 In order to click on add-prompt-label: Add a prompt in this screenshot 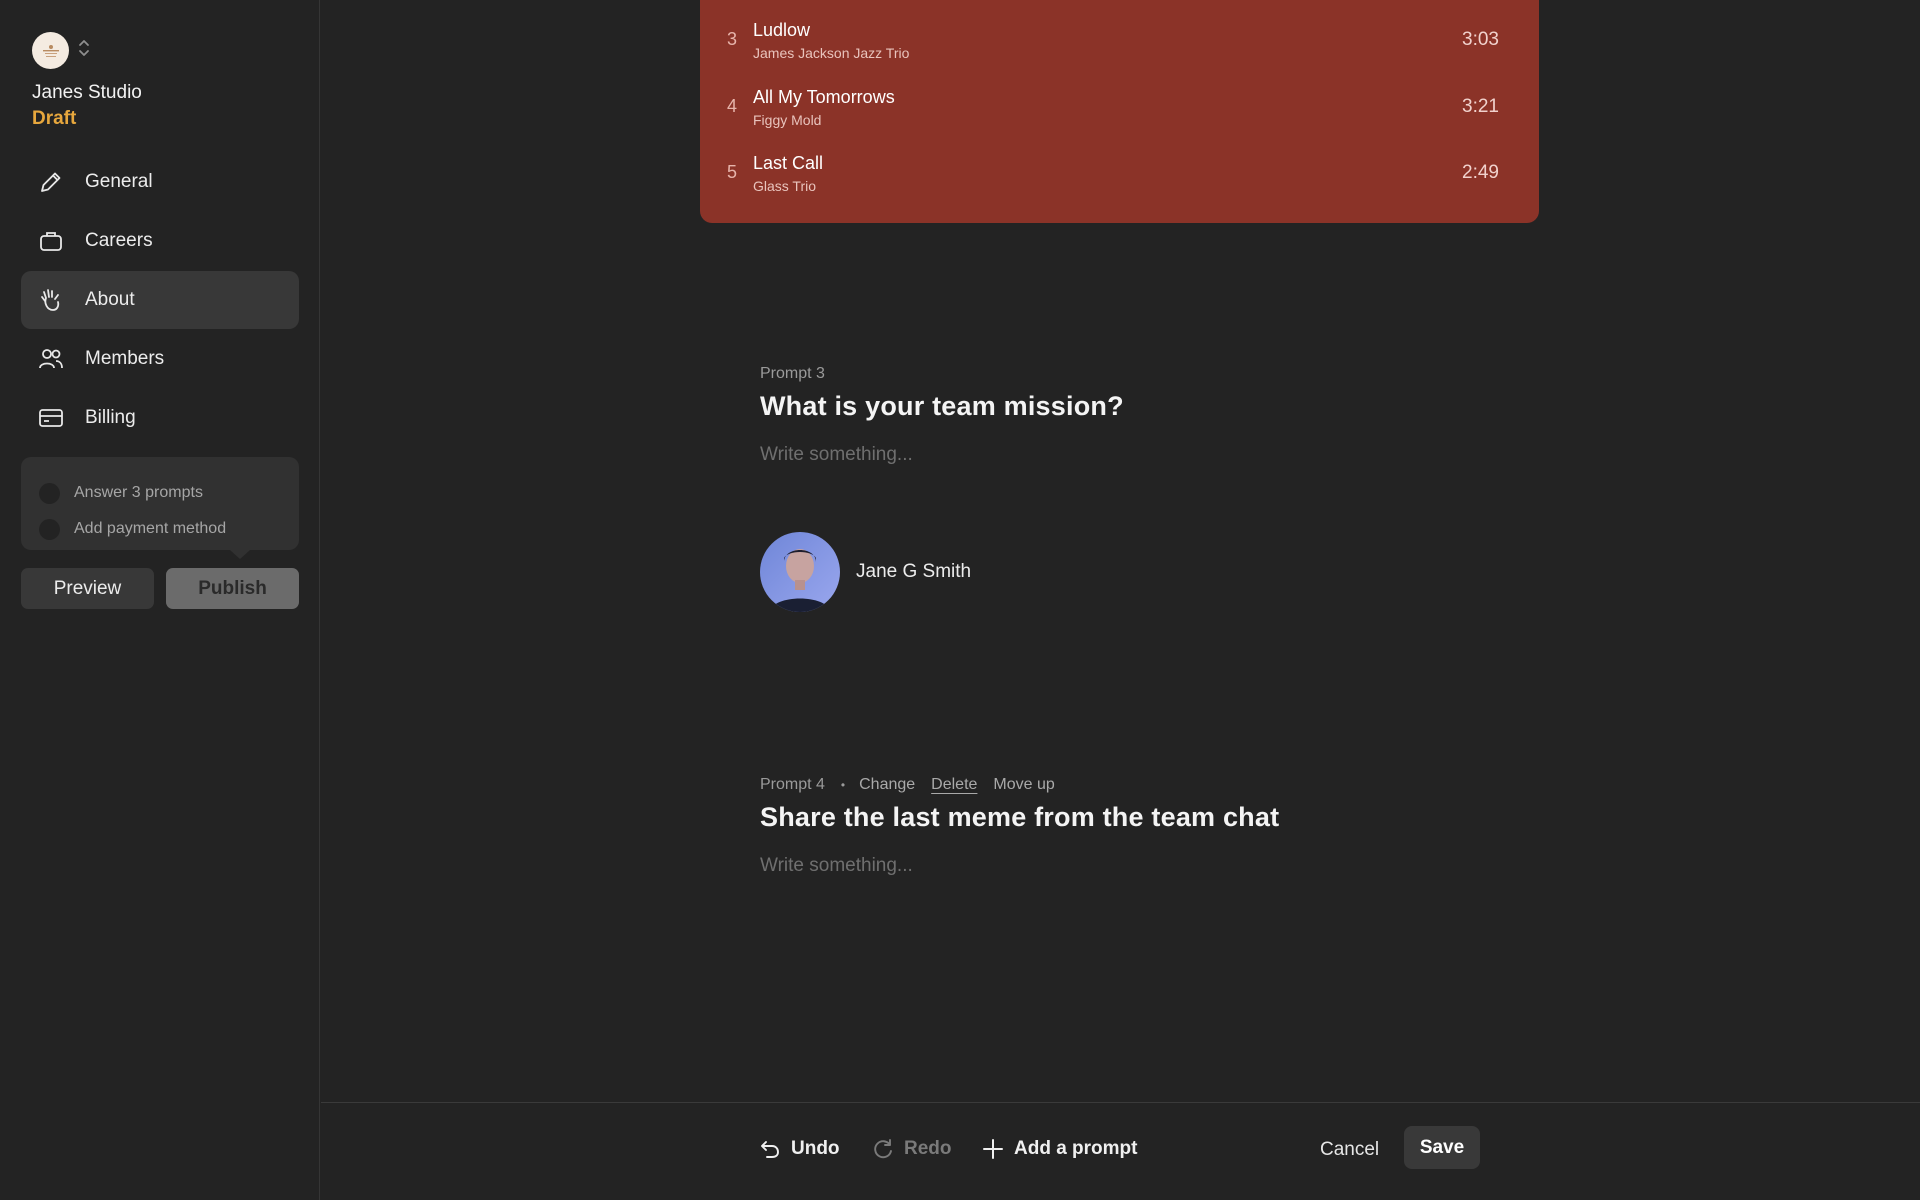, I will do `click(1076, 1148)`.